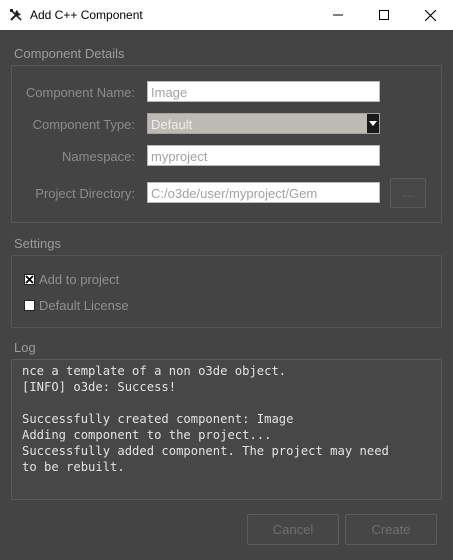 The image size is (453, 560). Describe the element at coordinates (29, 305) in the screenshot. I see `default-license-checkbox` at that location.